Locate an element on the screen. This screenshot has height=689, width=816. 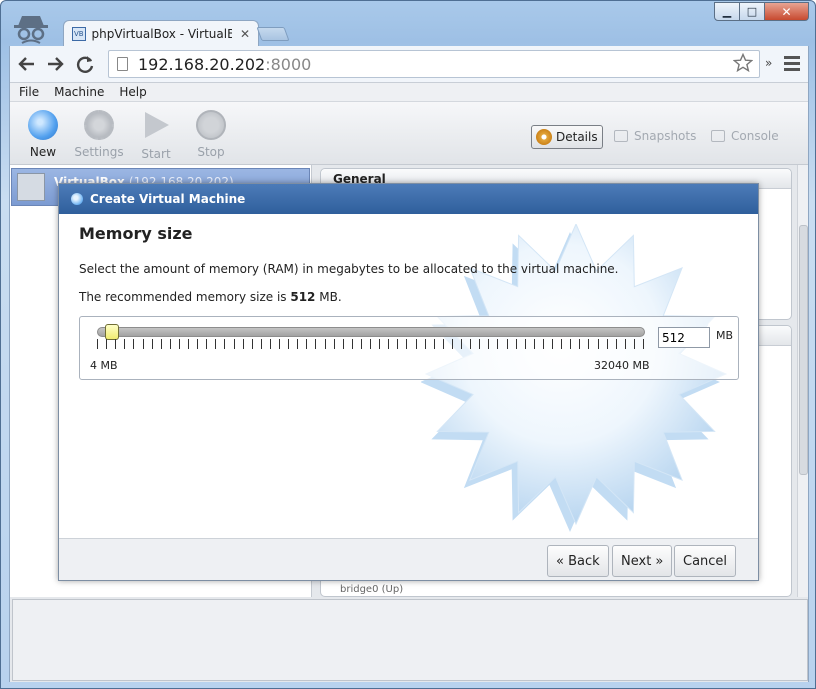
minimize-button: ▁ is located at coordinates (727, 11).